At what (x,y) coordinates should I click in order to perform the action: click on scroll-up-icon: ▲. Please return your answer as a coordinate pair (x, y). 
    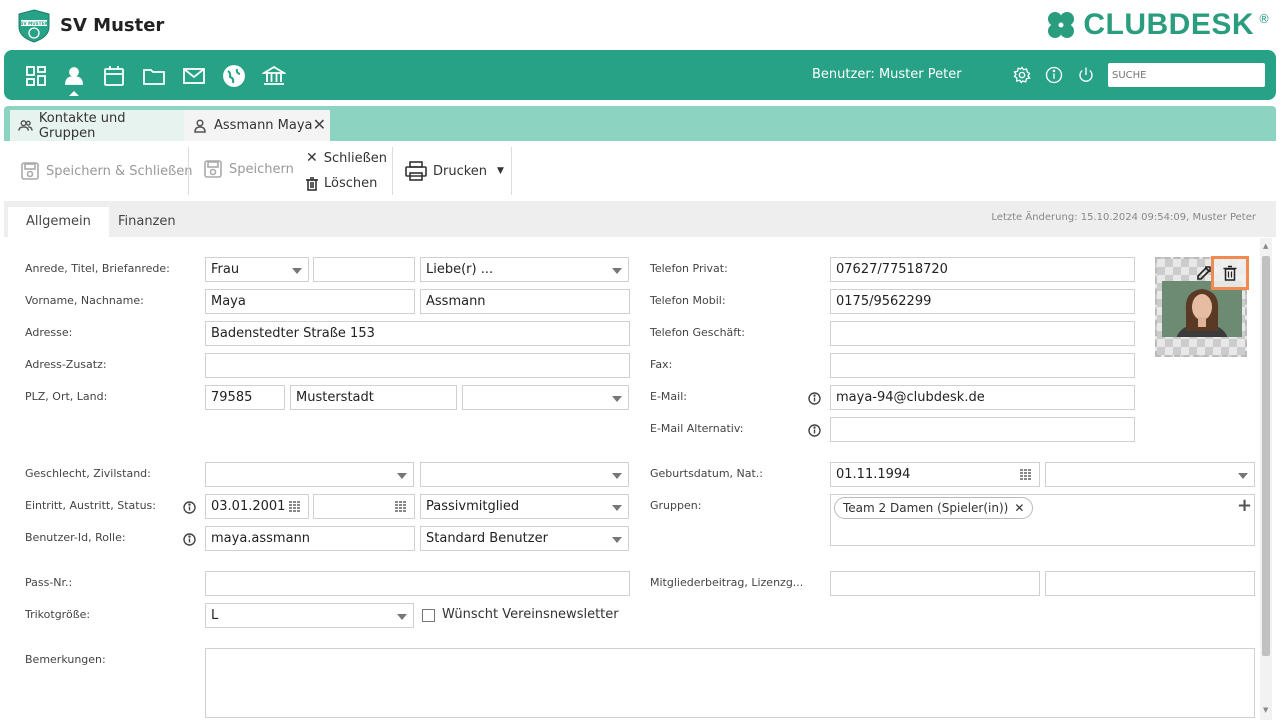
    Looking at the image, I should click on (1265, 246).